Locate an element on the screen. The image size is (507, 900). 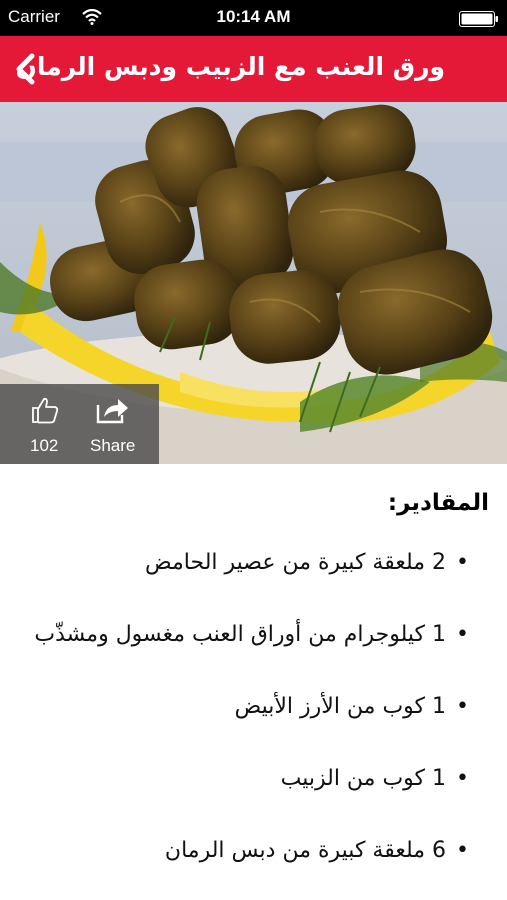
list-item: •1 كيلوجرام من أوراق العنب مغسول ومشذّب is located at coordinates (251, 634).